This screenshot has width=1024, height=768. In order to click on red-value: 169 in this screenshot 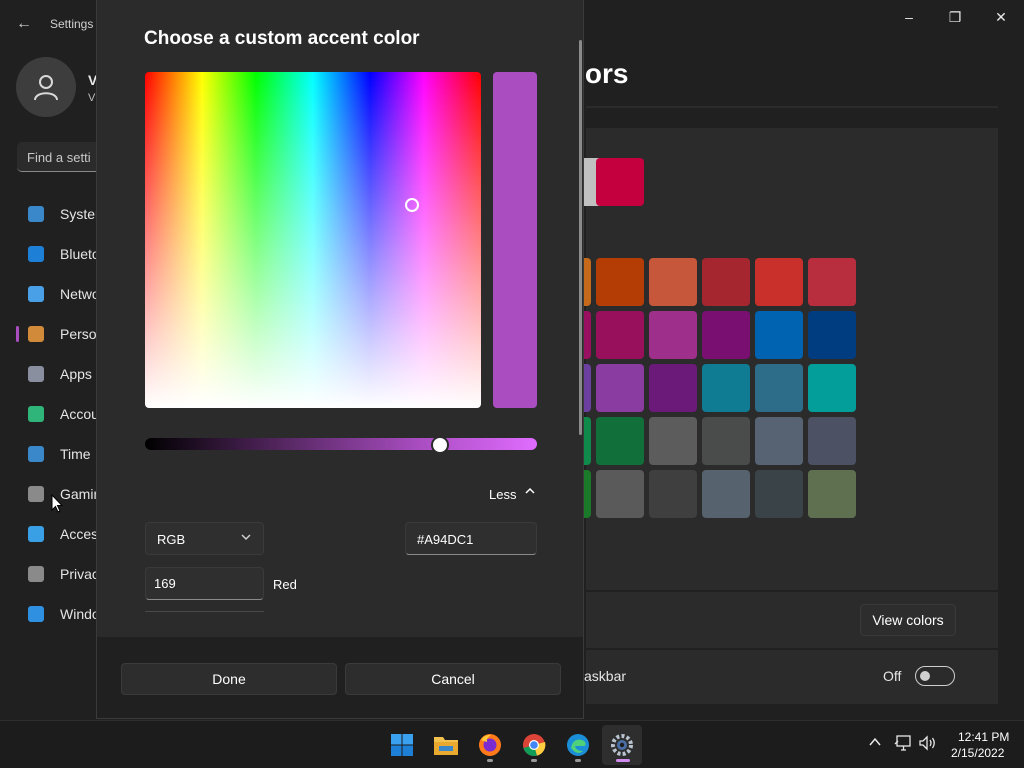, I will do `click(165, 583)`.